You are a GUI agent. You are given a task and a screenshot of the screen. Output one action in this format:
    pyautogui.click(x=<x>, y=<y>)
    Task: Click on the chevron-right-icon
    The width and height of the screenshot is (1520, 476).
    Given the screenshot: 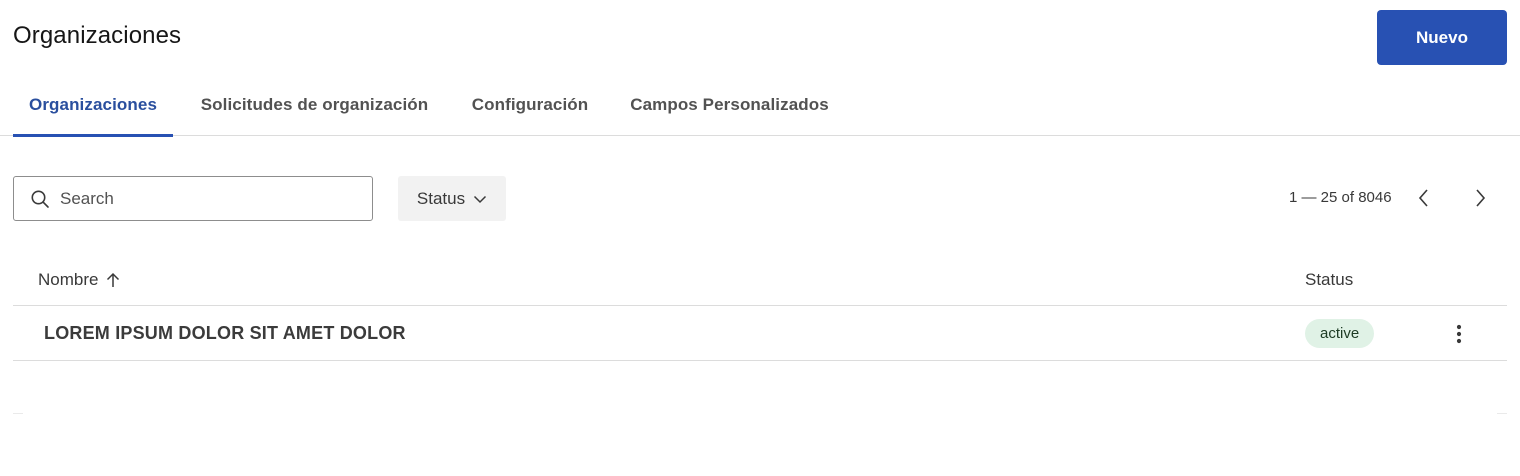 What is the action you would take?
    pyautogui.click(x=1481, y=198)
    